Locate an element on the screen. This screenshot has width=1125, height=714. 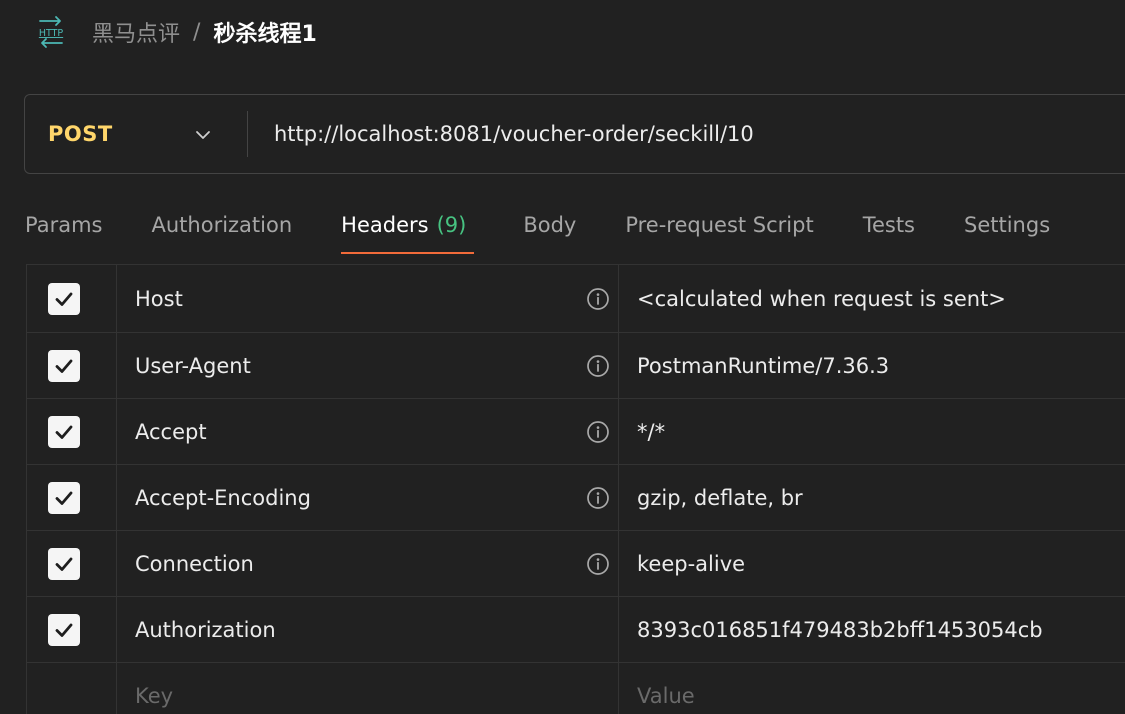
value-cell is located at coordinates (872, 688).